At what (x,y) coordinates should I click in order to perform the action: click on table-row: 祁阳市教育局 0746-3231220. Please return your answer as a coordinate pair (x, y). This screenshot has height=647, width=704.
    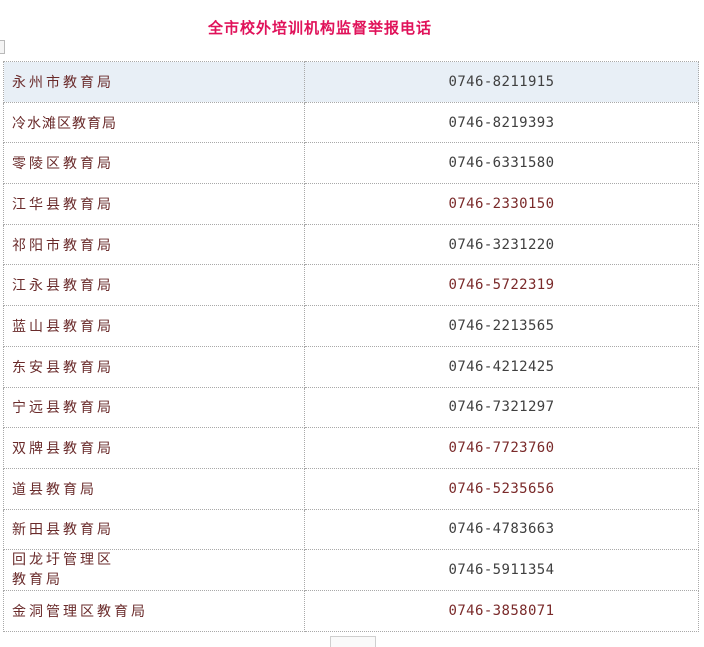
    Looking at the image, I should click on (351, 244).